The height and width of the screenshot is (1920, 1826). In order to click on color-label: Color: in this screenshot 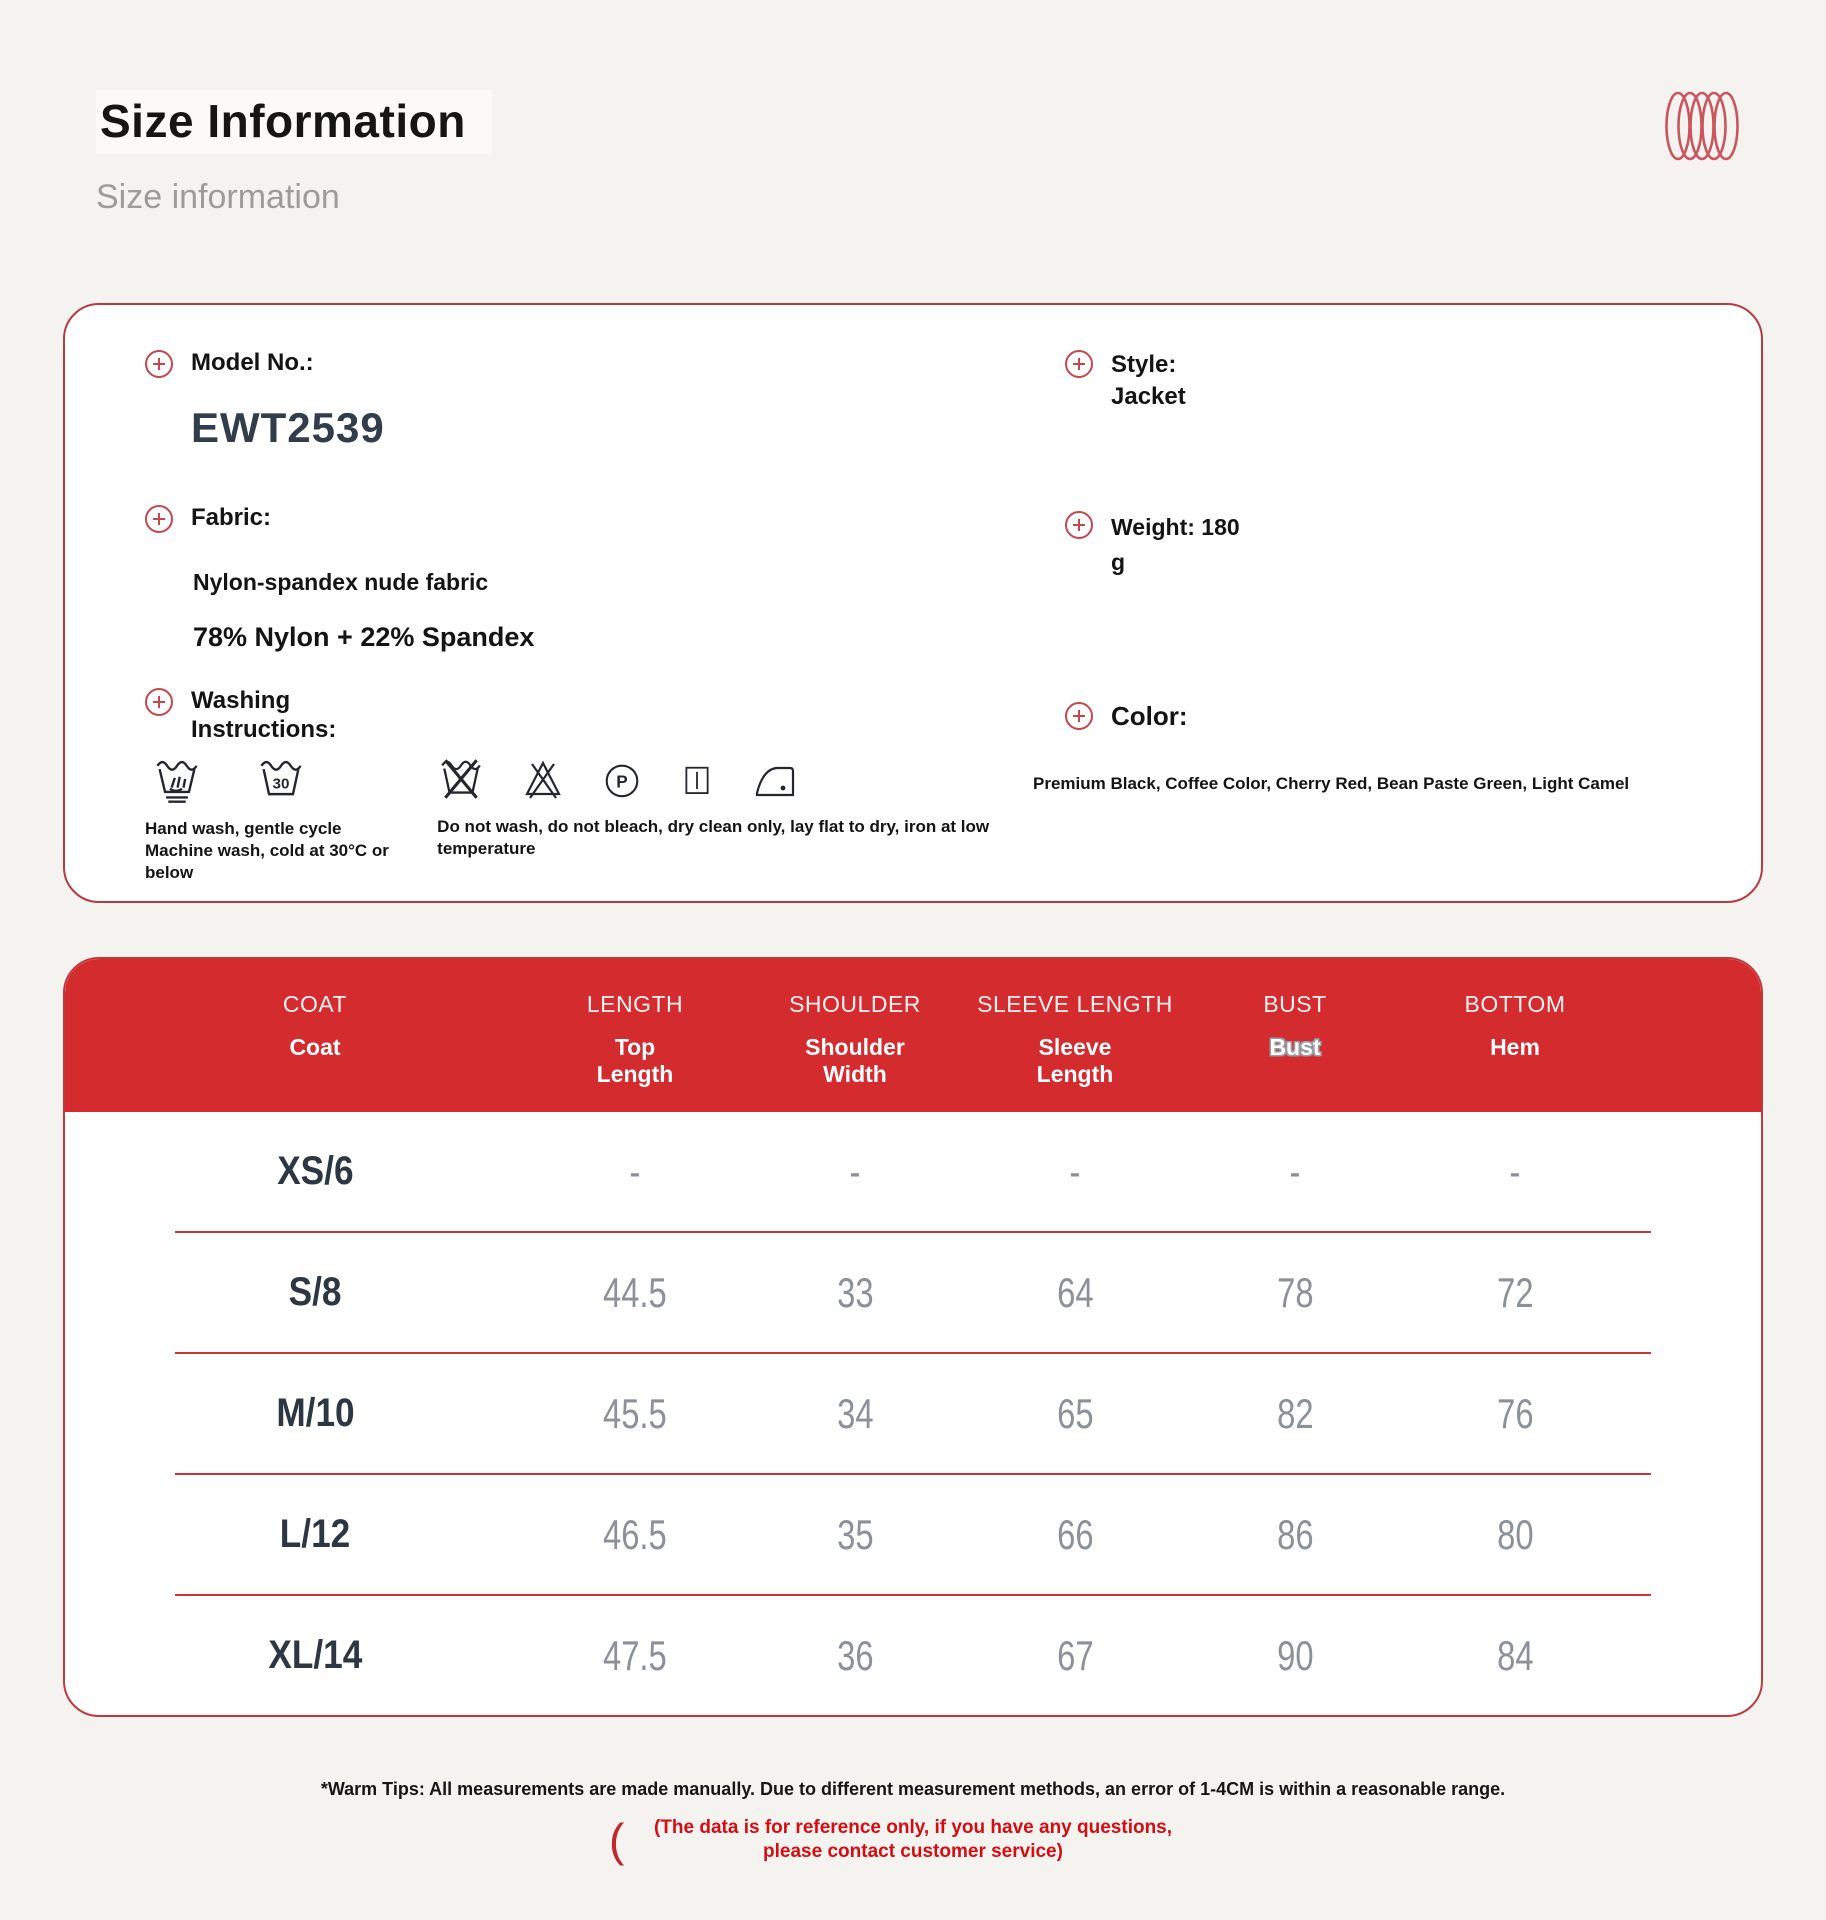, I will do `click(1149, 716)`.